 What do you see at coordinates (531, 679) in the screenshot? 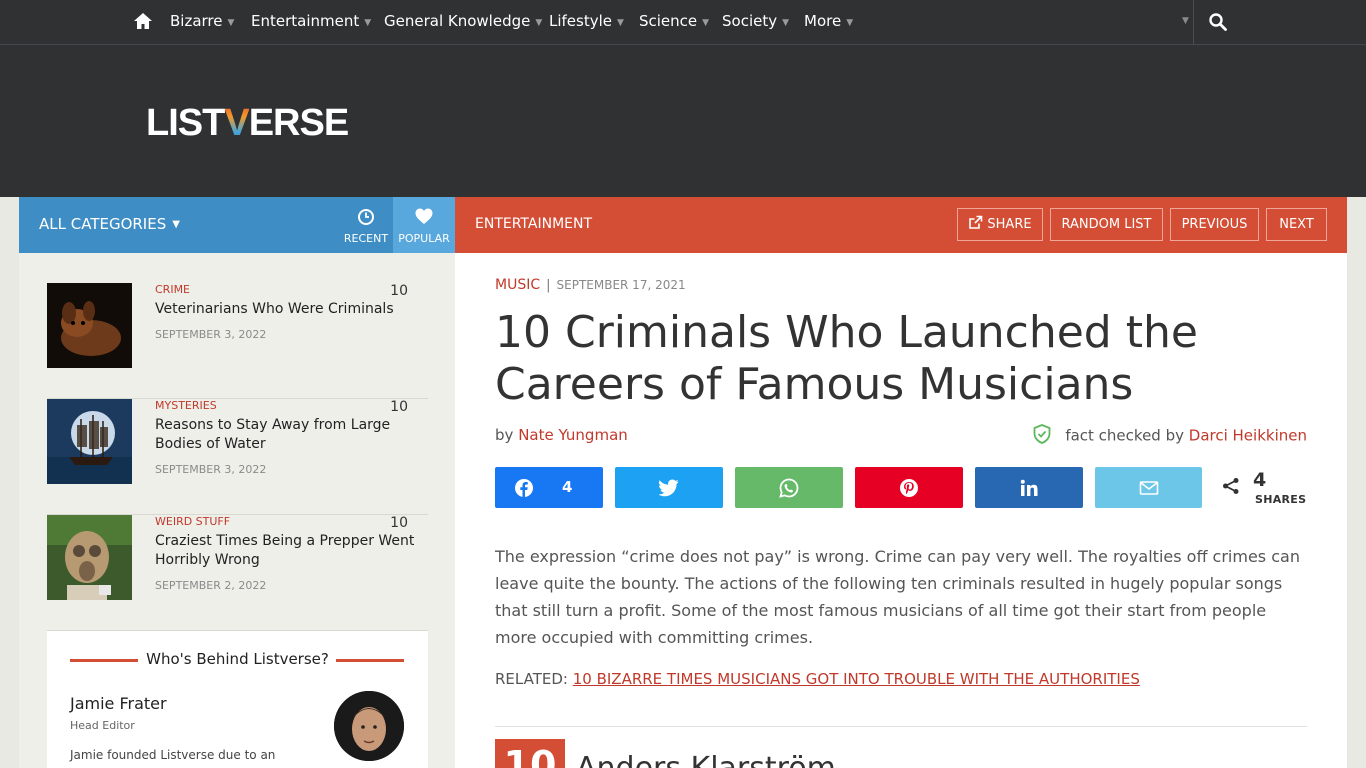
I see `related-label: RELATED:` at bounding box center [531, 679].